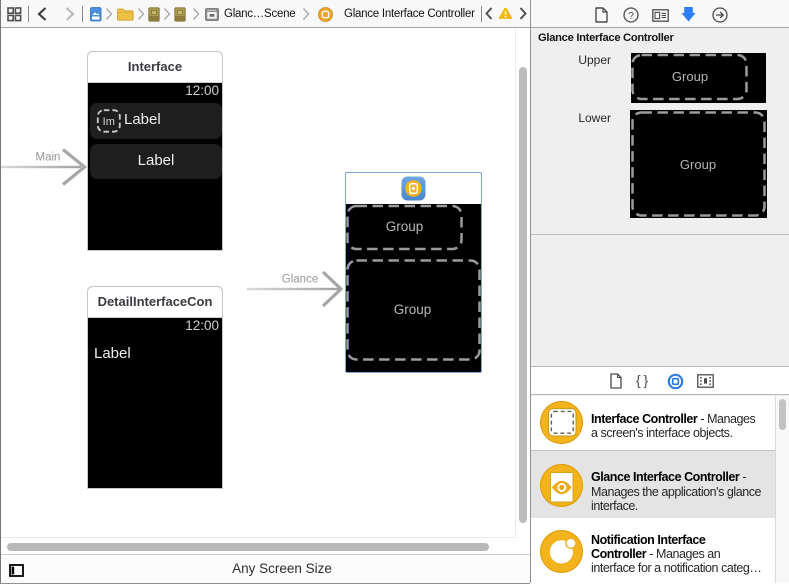  Describe the element at coordinates (109, 122) in the screenshot. I see `svg-text: Im` at that location.